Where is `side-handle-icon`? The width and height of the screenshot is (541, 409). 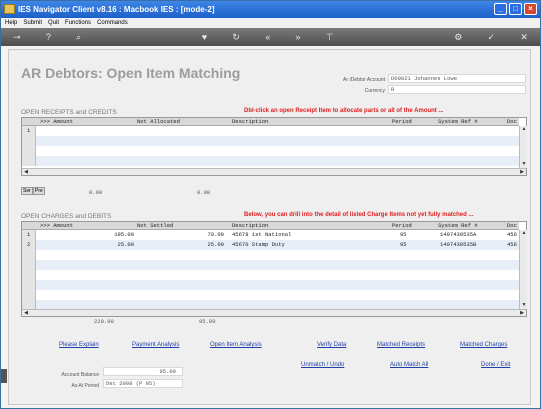
side-handle-icon is located at coordinates (4, 376).